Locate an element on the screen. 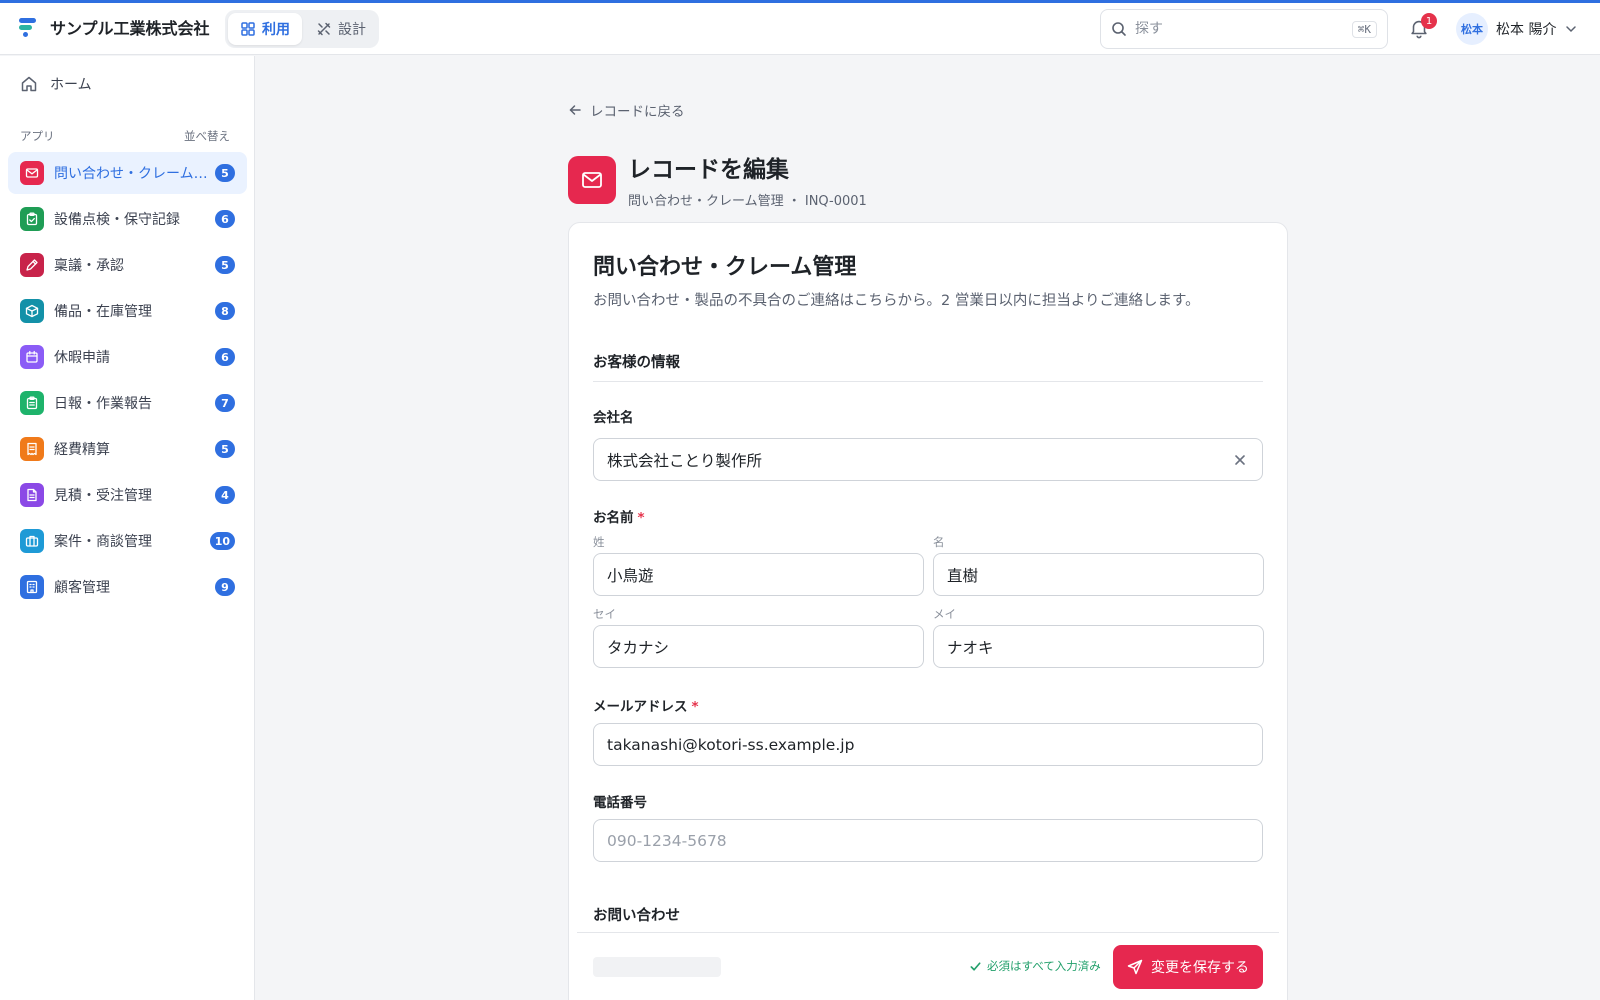  sidebar-app-item: 経費精算 5 is located at coordinates (127, 449).